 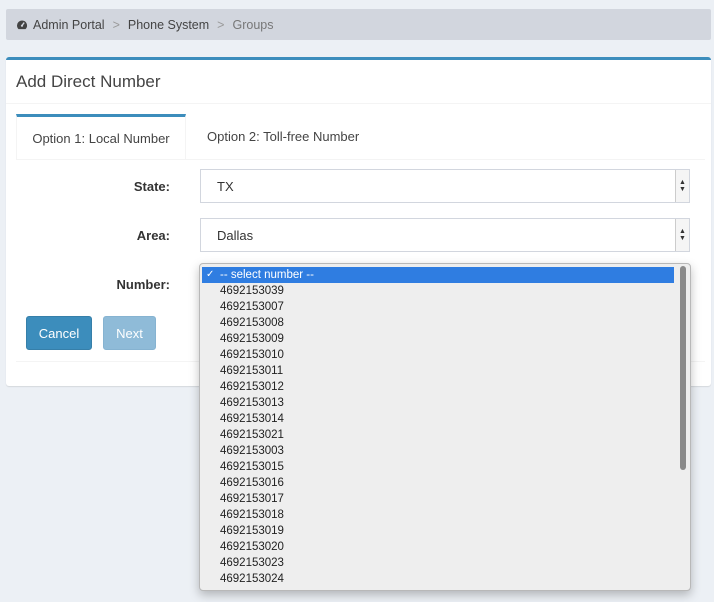 What do you see at coordinates (438, 275) in the screenshot?
I see `number-option-placeholder: ✓ -- select number --` at bounding box center [438, 275].